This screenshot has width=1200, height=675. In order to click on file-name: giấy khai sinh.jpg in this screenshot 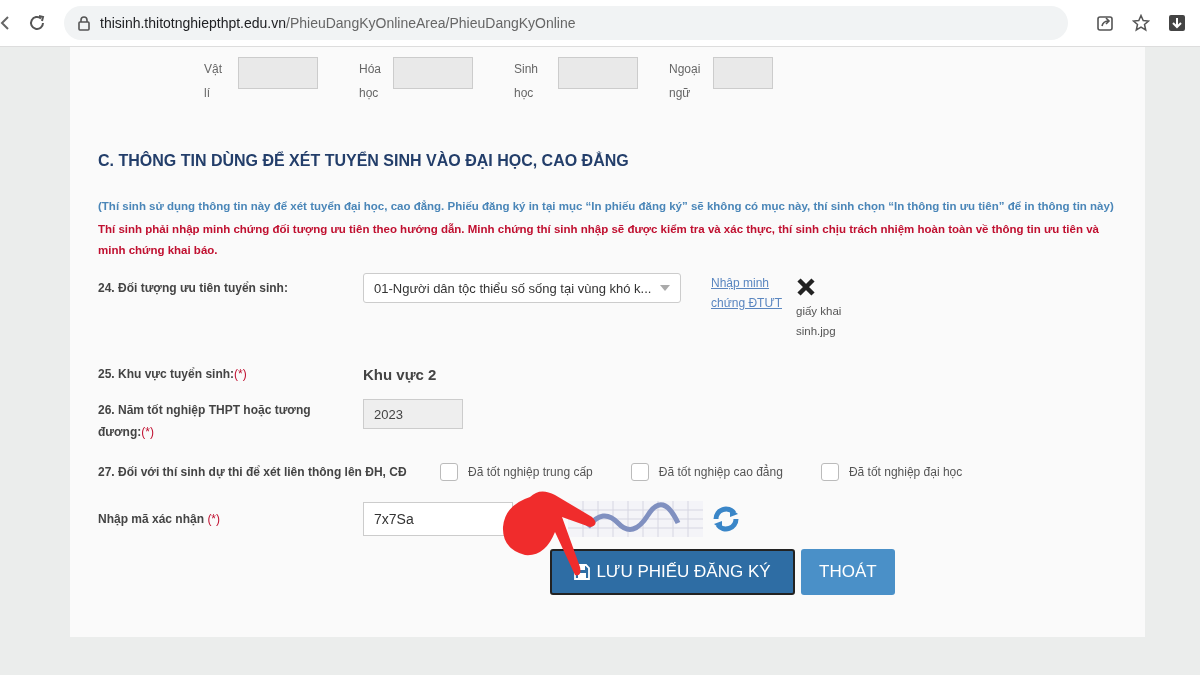, I will do `click(819, 321)`.